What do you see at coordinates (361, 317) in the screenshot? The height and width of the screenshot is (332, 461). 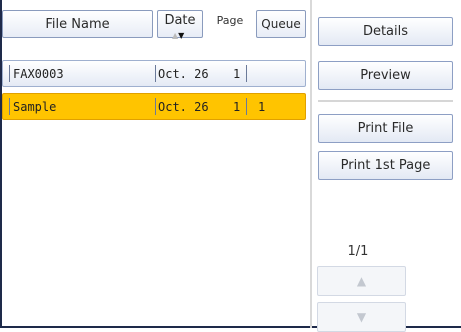 I see `down-arrow-icon: ▼` at bounding box center [361, 317].